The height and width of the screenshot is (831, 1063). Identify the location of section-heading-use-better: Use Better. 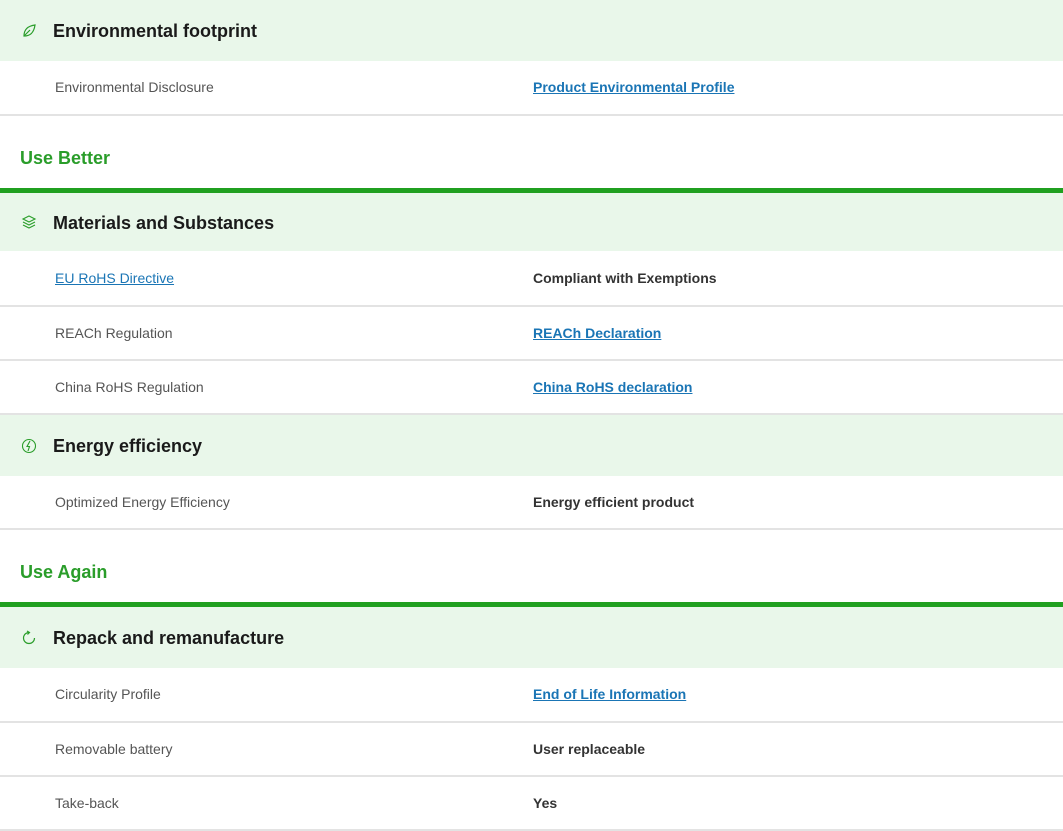
(65, 158).